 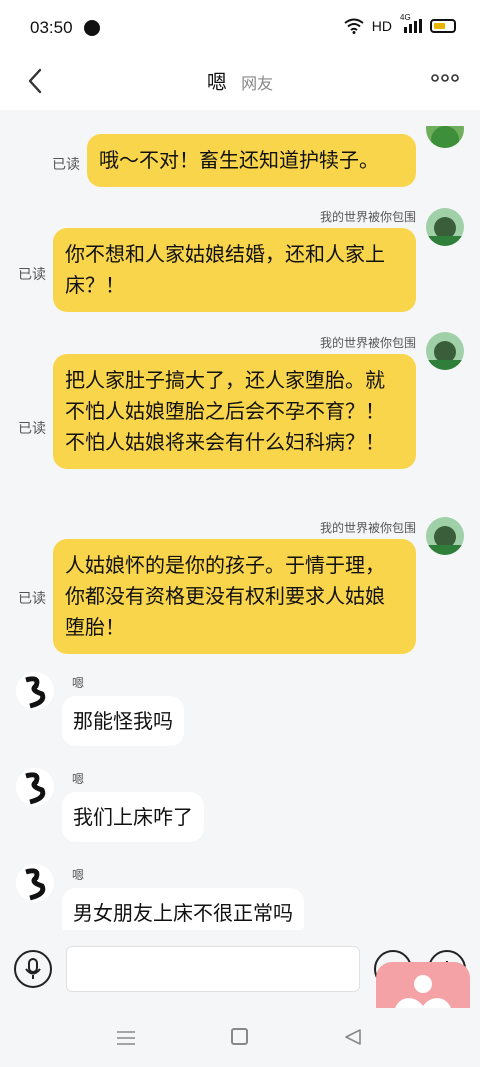 I want to click on message-bubble-incoming: 那能怪我吗, so click(x=123, y=721).